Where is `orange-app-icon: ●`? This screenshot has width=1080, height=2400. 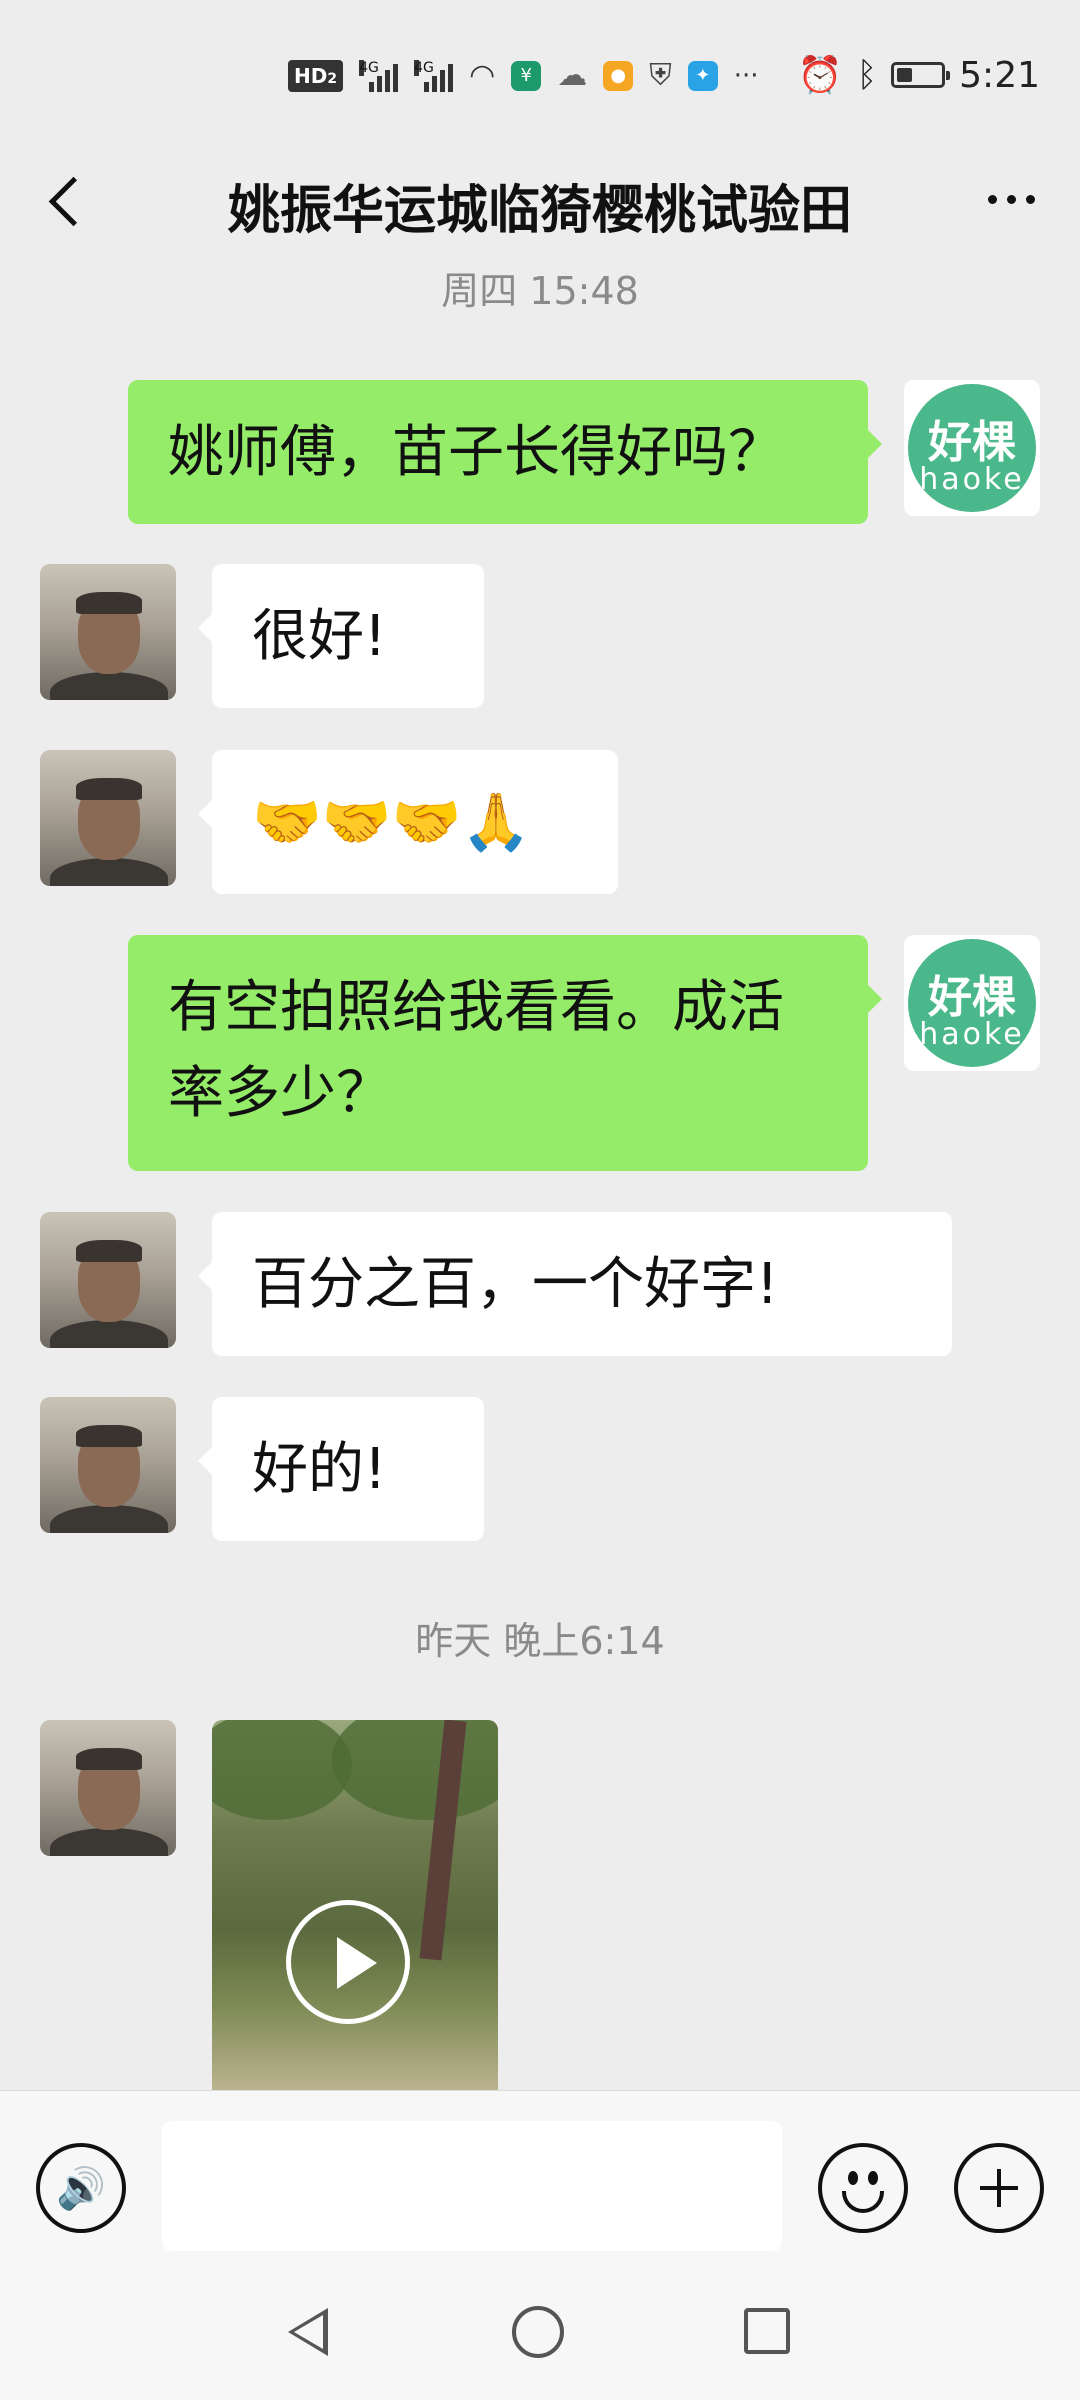 orange-app-icon: ● is located at coordinates (618, 75).